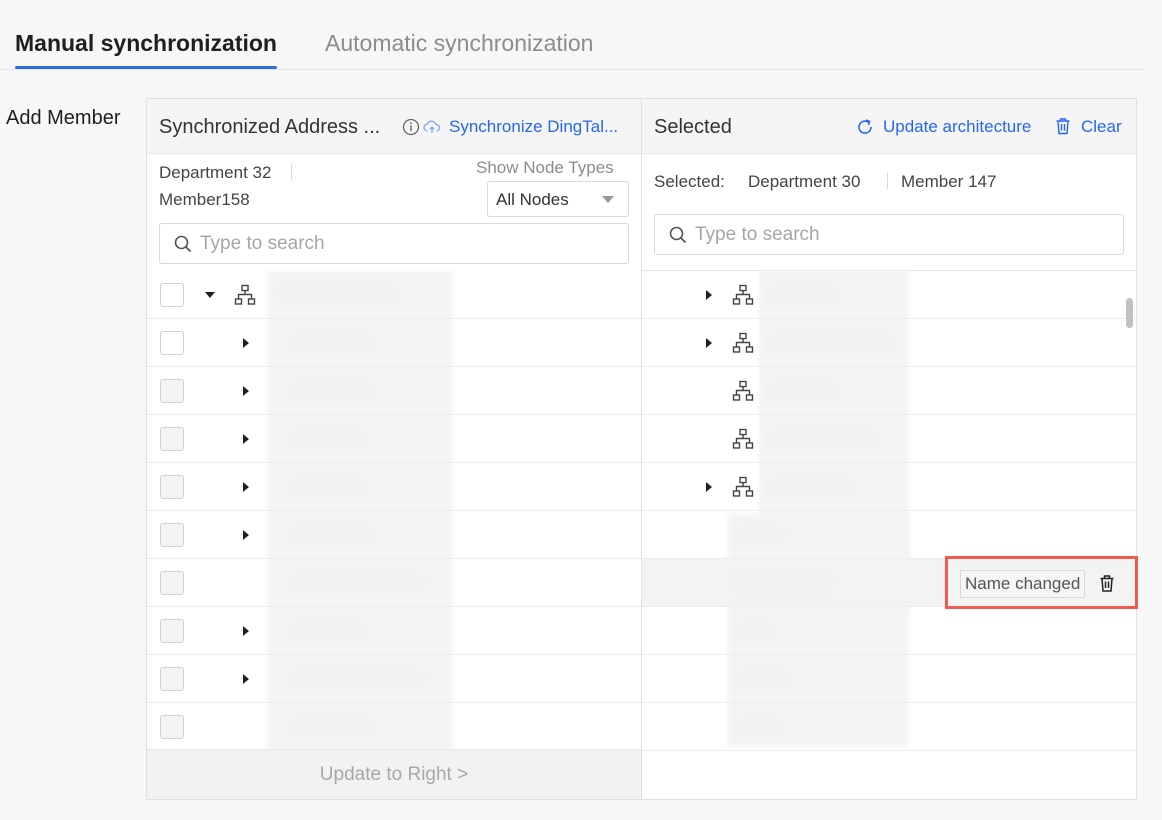  I want to click on selected-member-count: Member 147, so click(949, 181).